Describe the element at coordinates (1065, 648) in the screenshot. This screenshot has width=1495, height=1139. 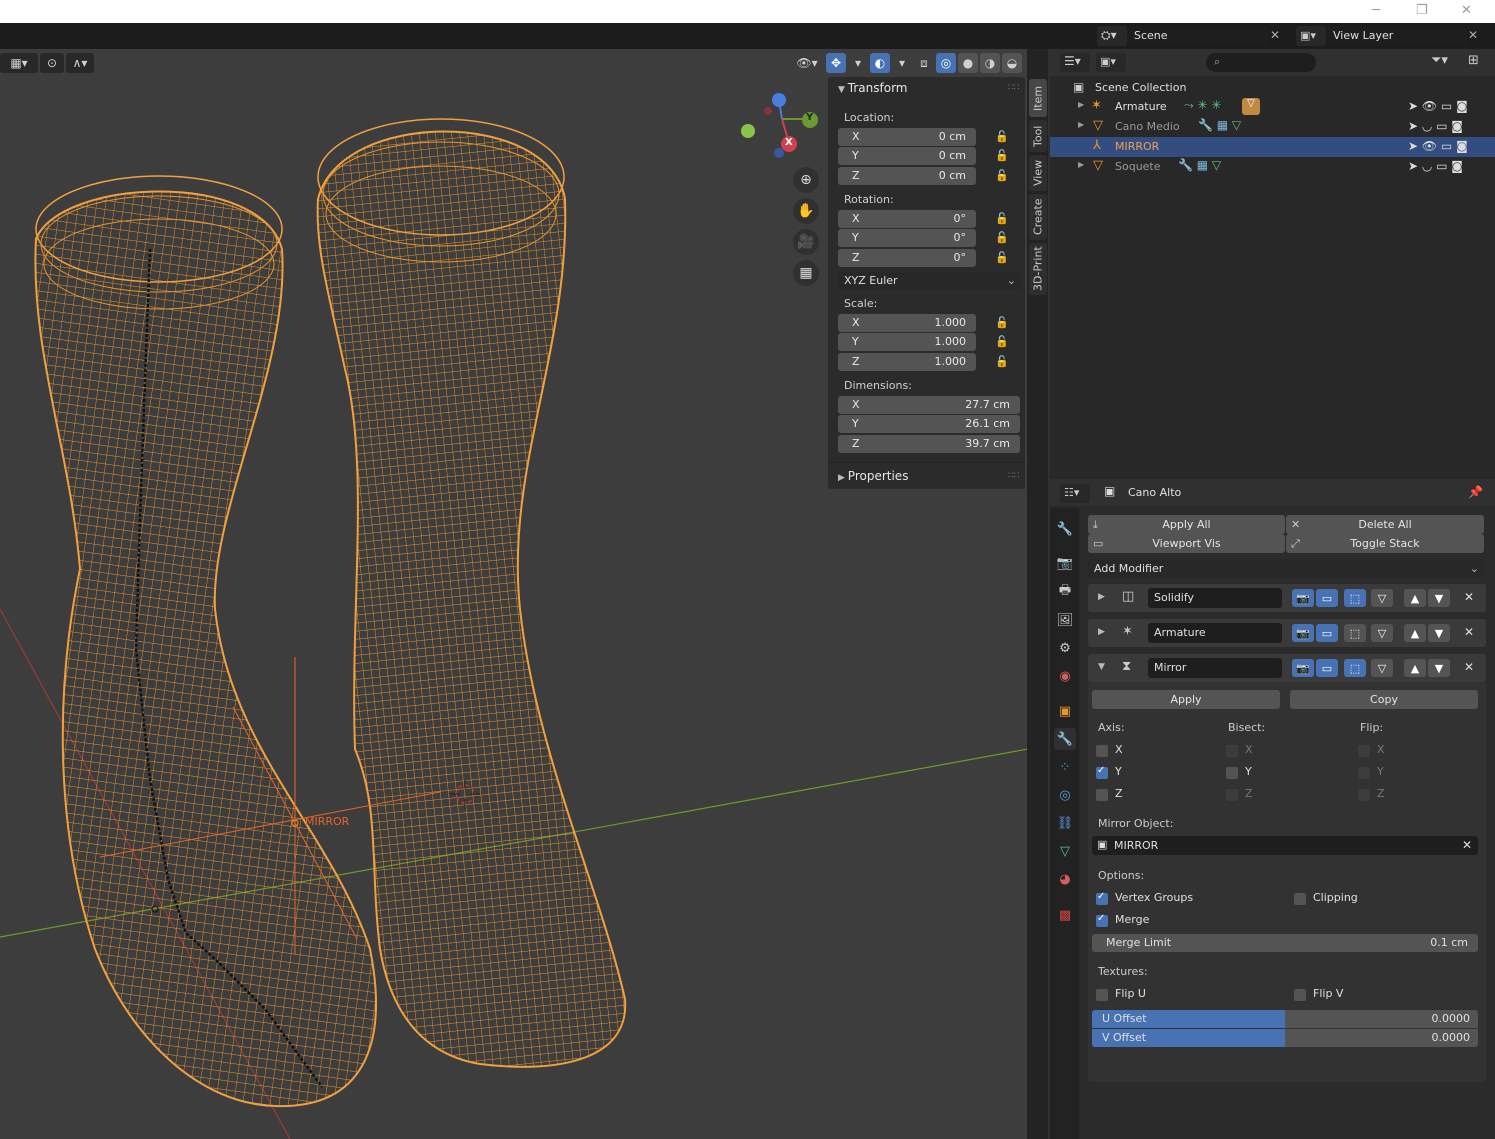
I see `scene-tab-icon: ⚙` at that location.